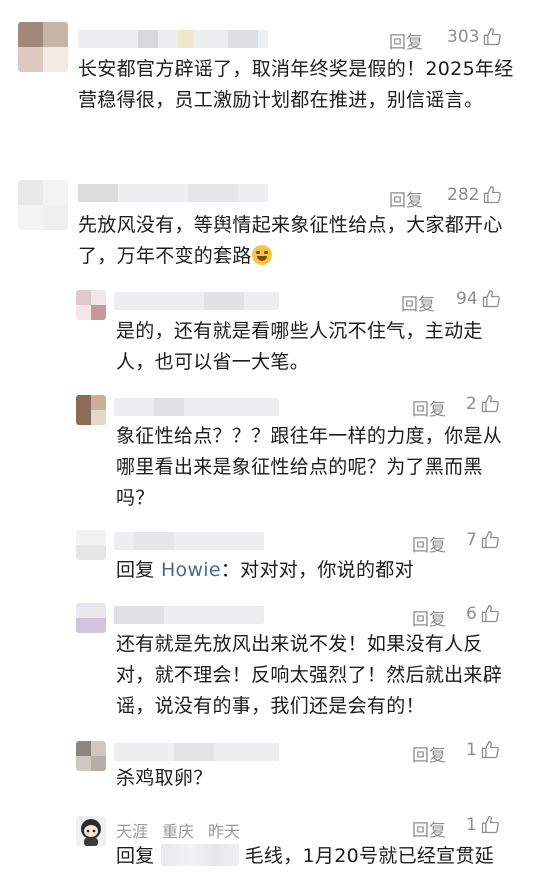  Describe the element at coordinates (191, 570) in the screenshot. I see `mention-link: Howie` at that location.